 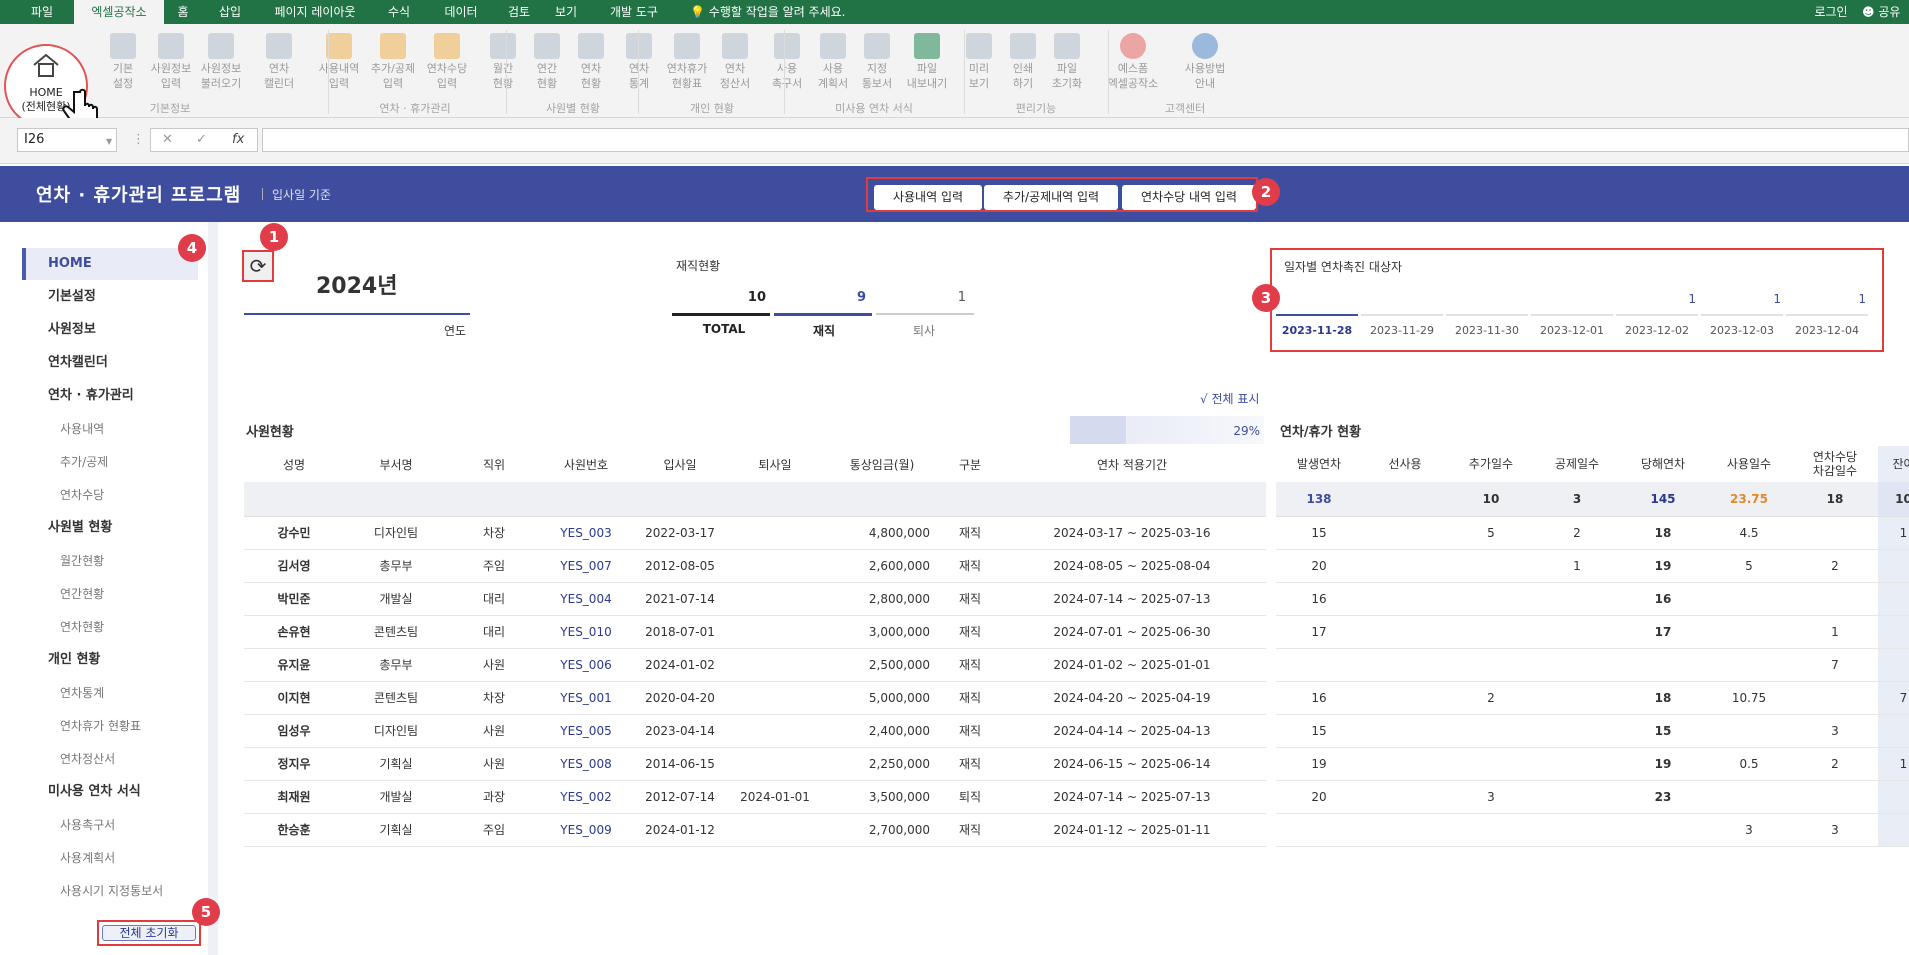 What do you see at coordinates (1572, 330) in the screenshot?
I see `promotion-date: 2023-12-01` at bounding box center [1572, 330].